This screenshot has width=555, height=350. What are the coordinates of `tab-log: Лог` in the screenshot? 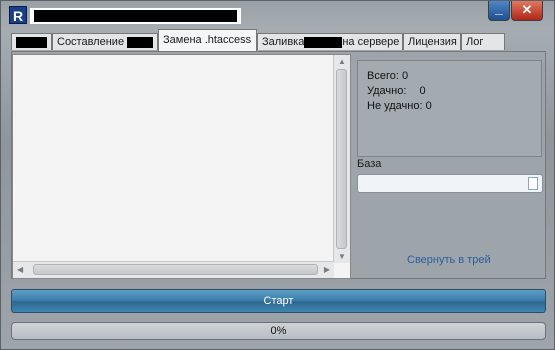 It's located at (483, 41).